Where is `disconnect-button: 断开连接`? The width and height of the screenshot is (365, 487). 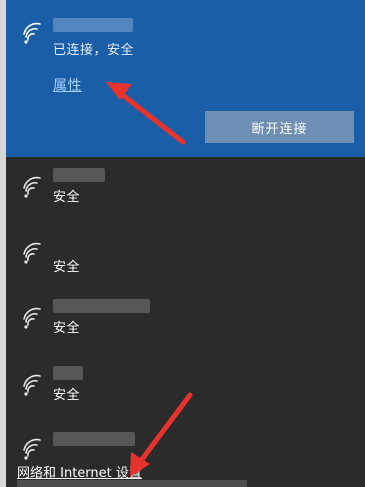
disconnect-button: 断开连接 is located at coordinates (279, 127).